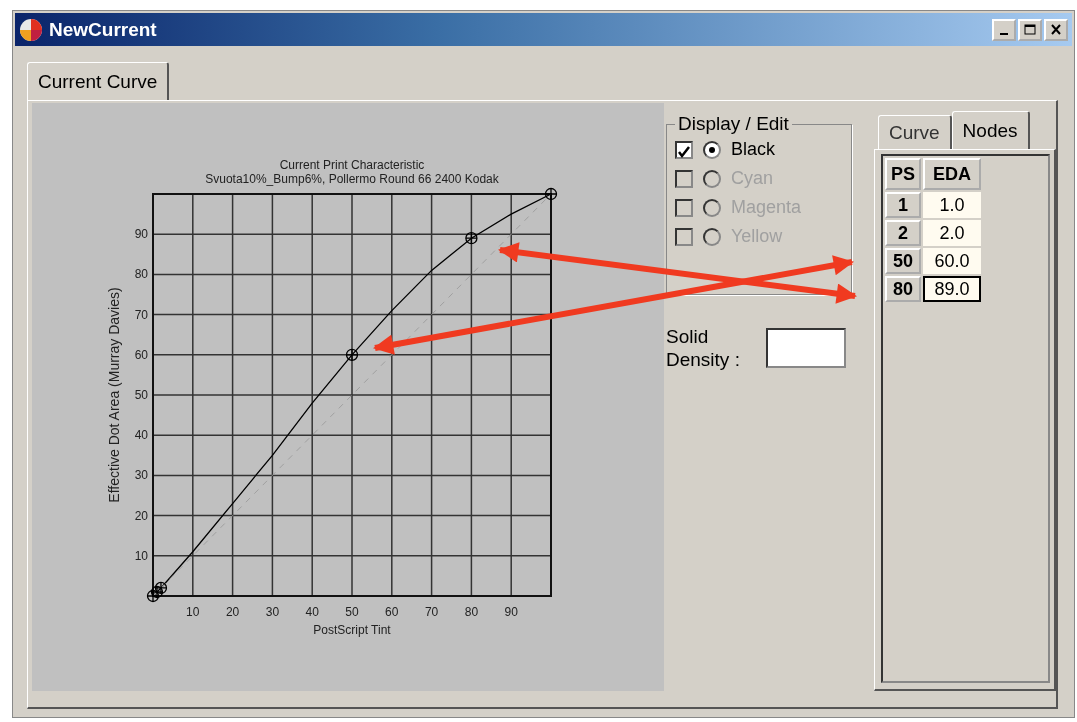 This screenshot has height=722, width=1077. What do you see at coordinates (712, 149) in the screenshot?
I see `radio-button` at bounding box center [712, 149].